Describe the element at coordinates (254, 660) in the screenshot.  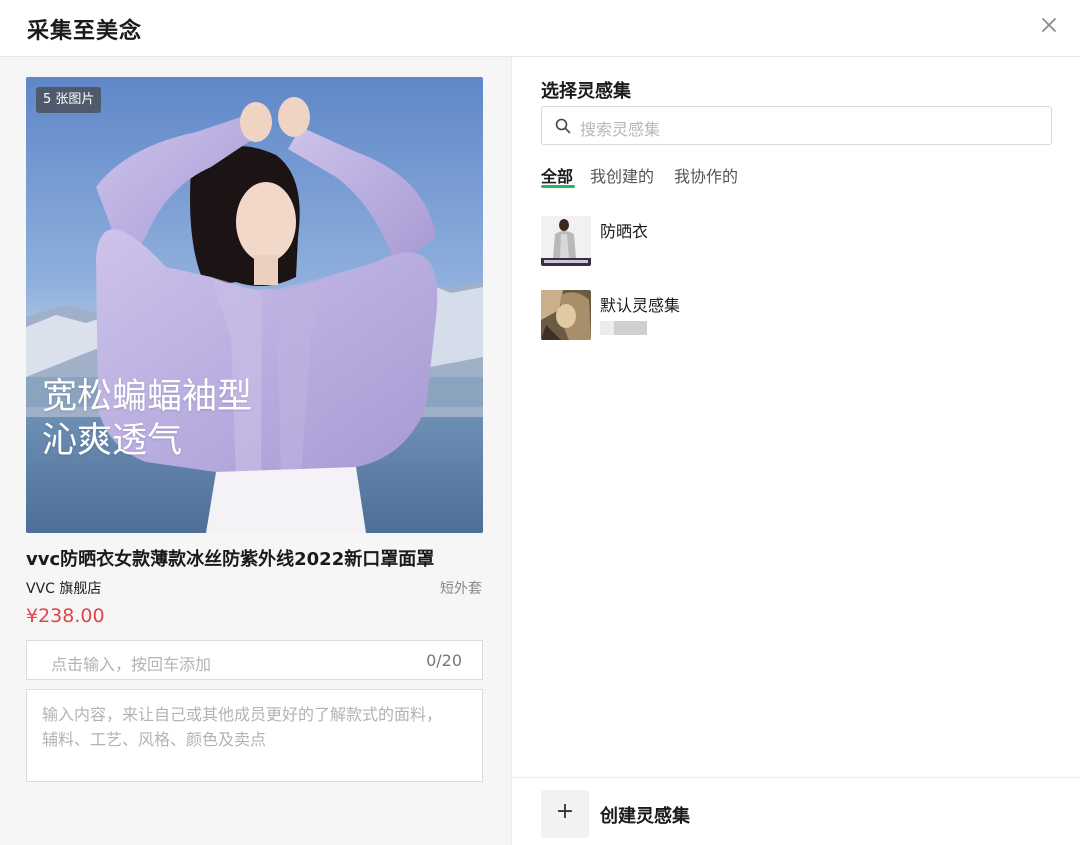
I see `tag-input: 点击输入，按回车添加 0/20` at that location.